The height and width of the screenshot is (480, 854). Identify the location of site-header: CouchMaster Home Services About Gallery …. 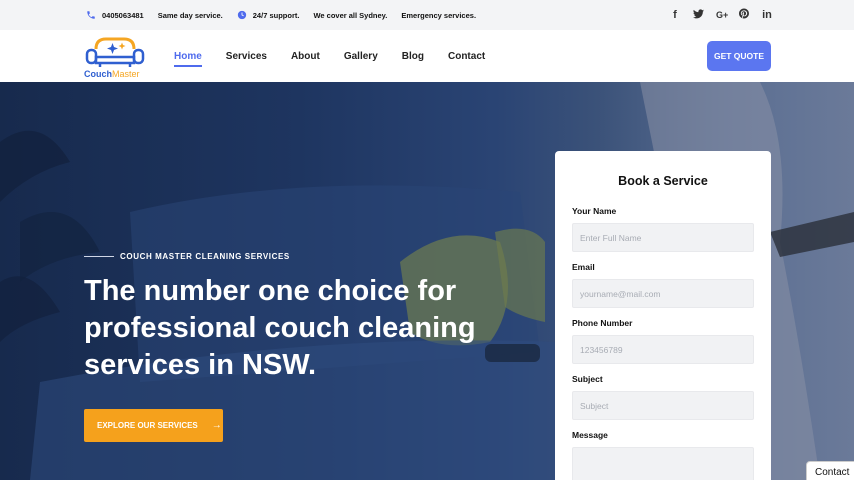
(427, 56).